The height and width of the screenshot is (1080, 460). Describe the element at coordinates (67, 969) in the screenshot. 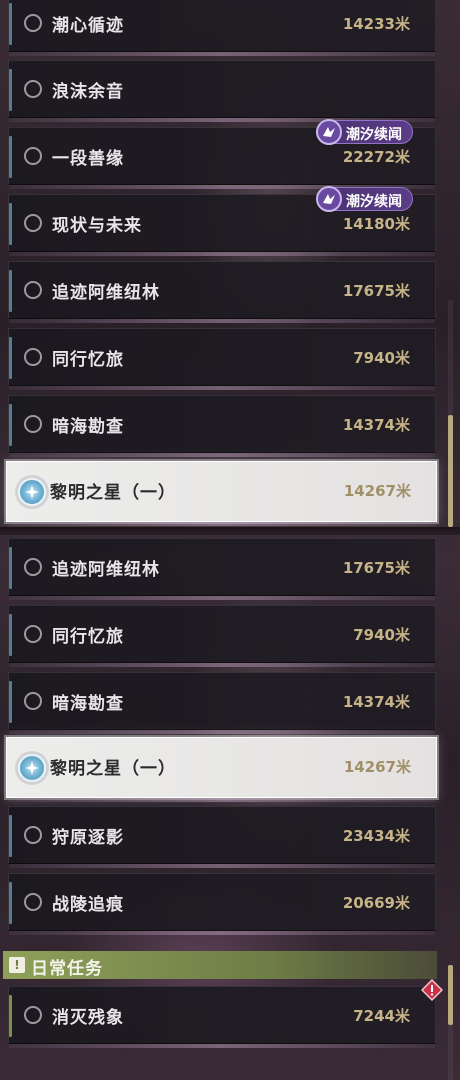

I see `section-title: 日常任务` at that location.